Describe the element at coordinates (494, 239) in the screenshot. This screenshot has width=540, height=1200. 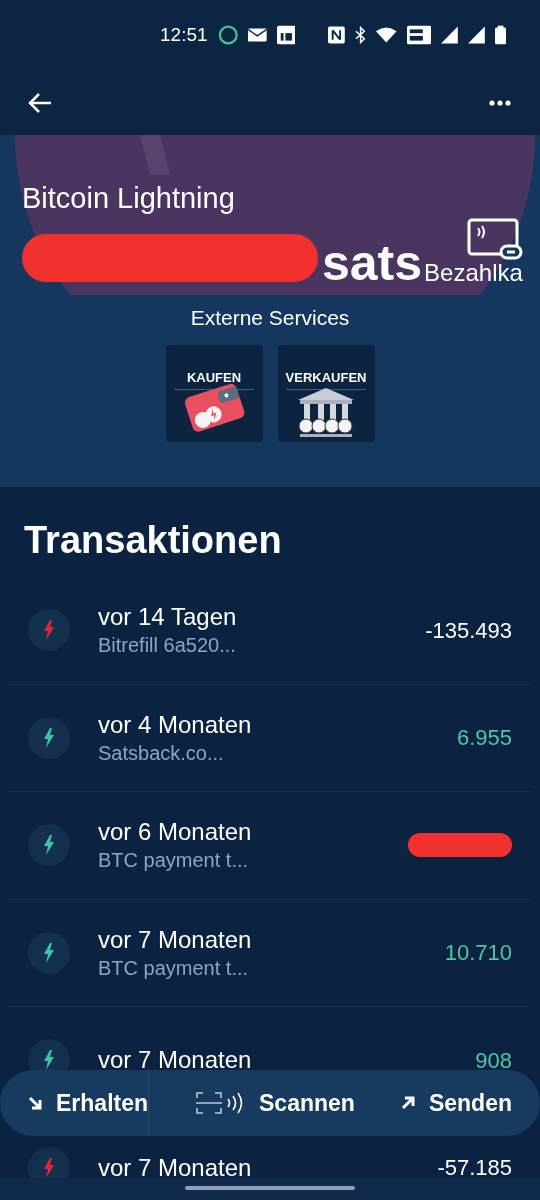
I see `contactless-card-icon` at that location.